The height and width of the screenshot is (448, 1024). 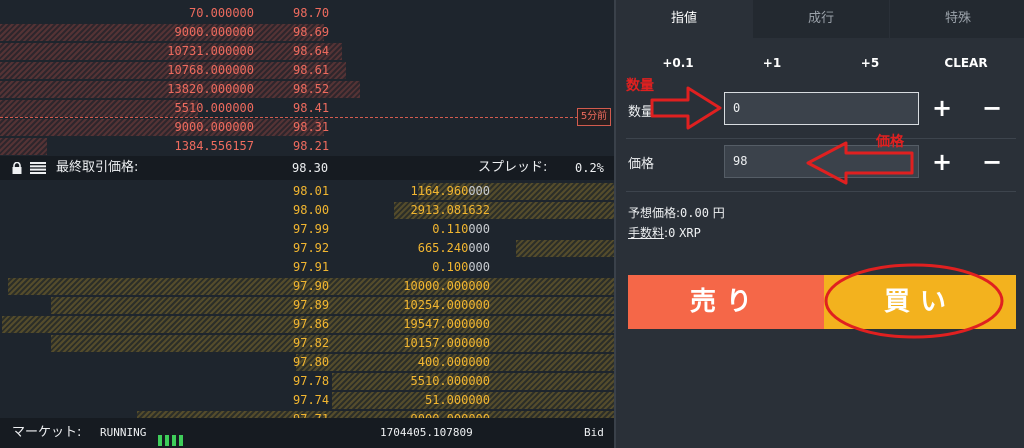 I want to click on price-minus-button: −, so click(x=992, y=162).